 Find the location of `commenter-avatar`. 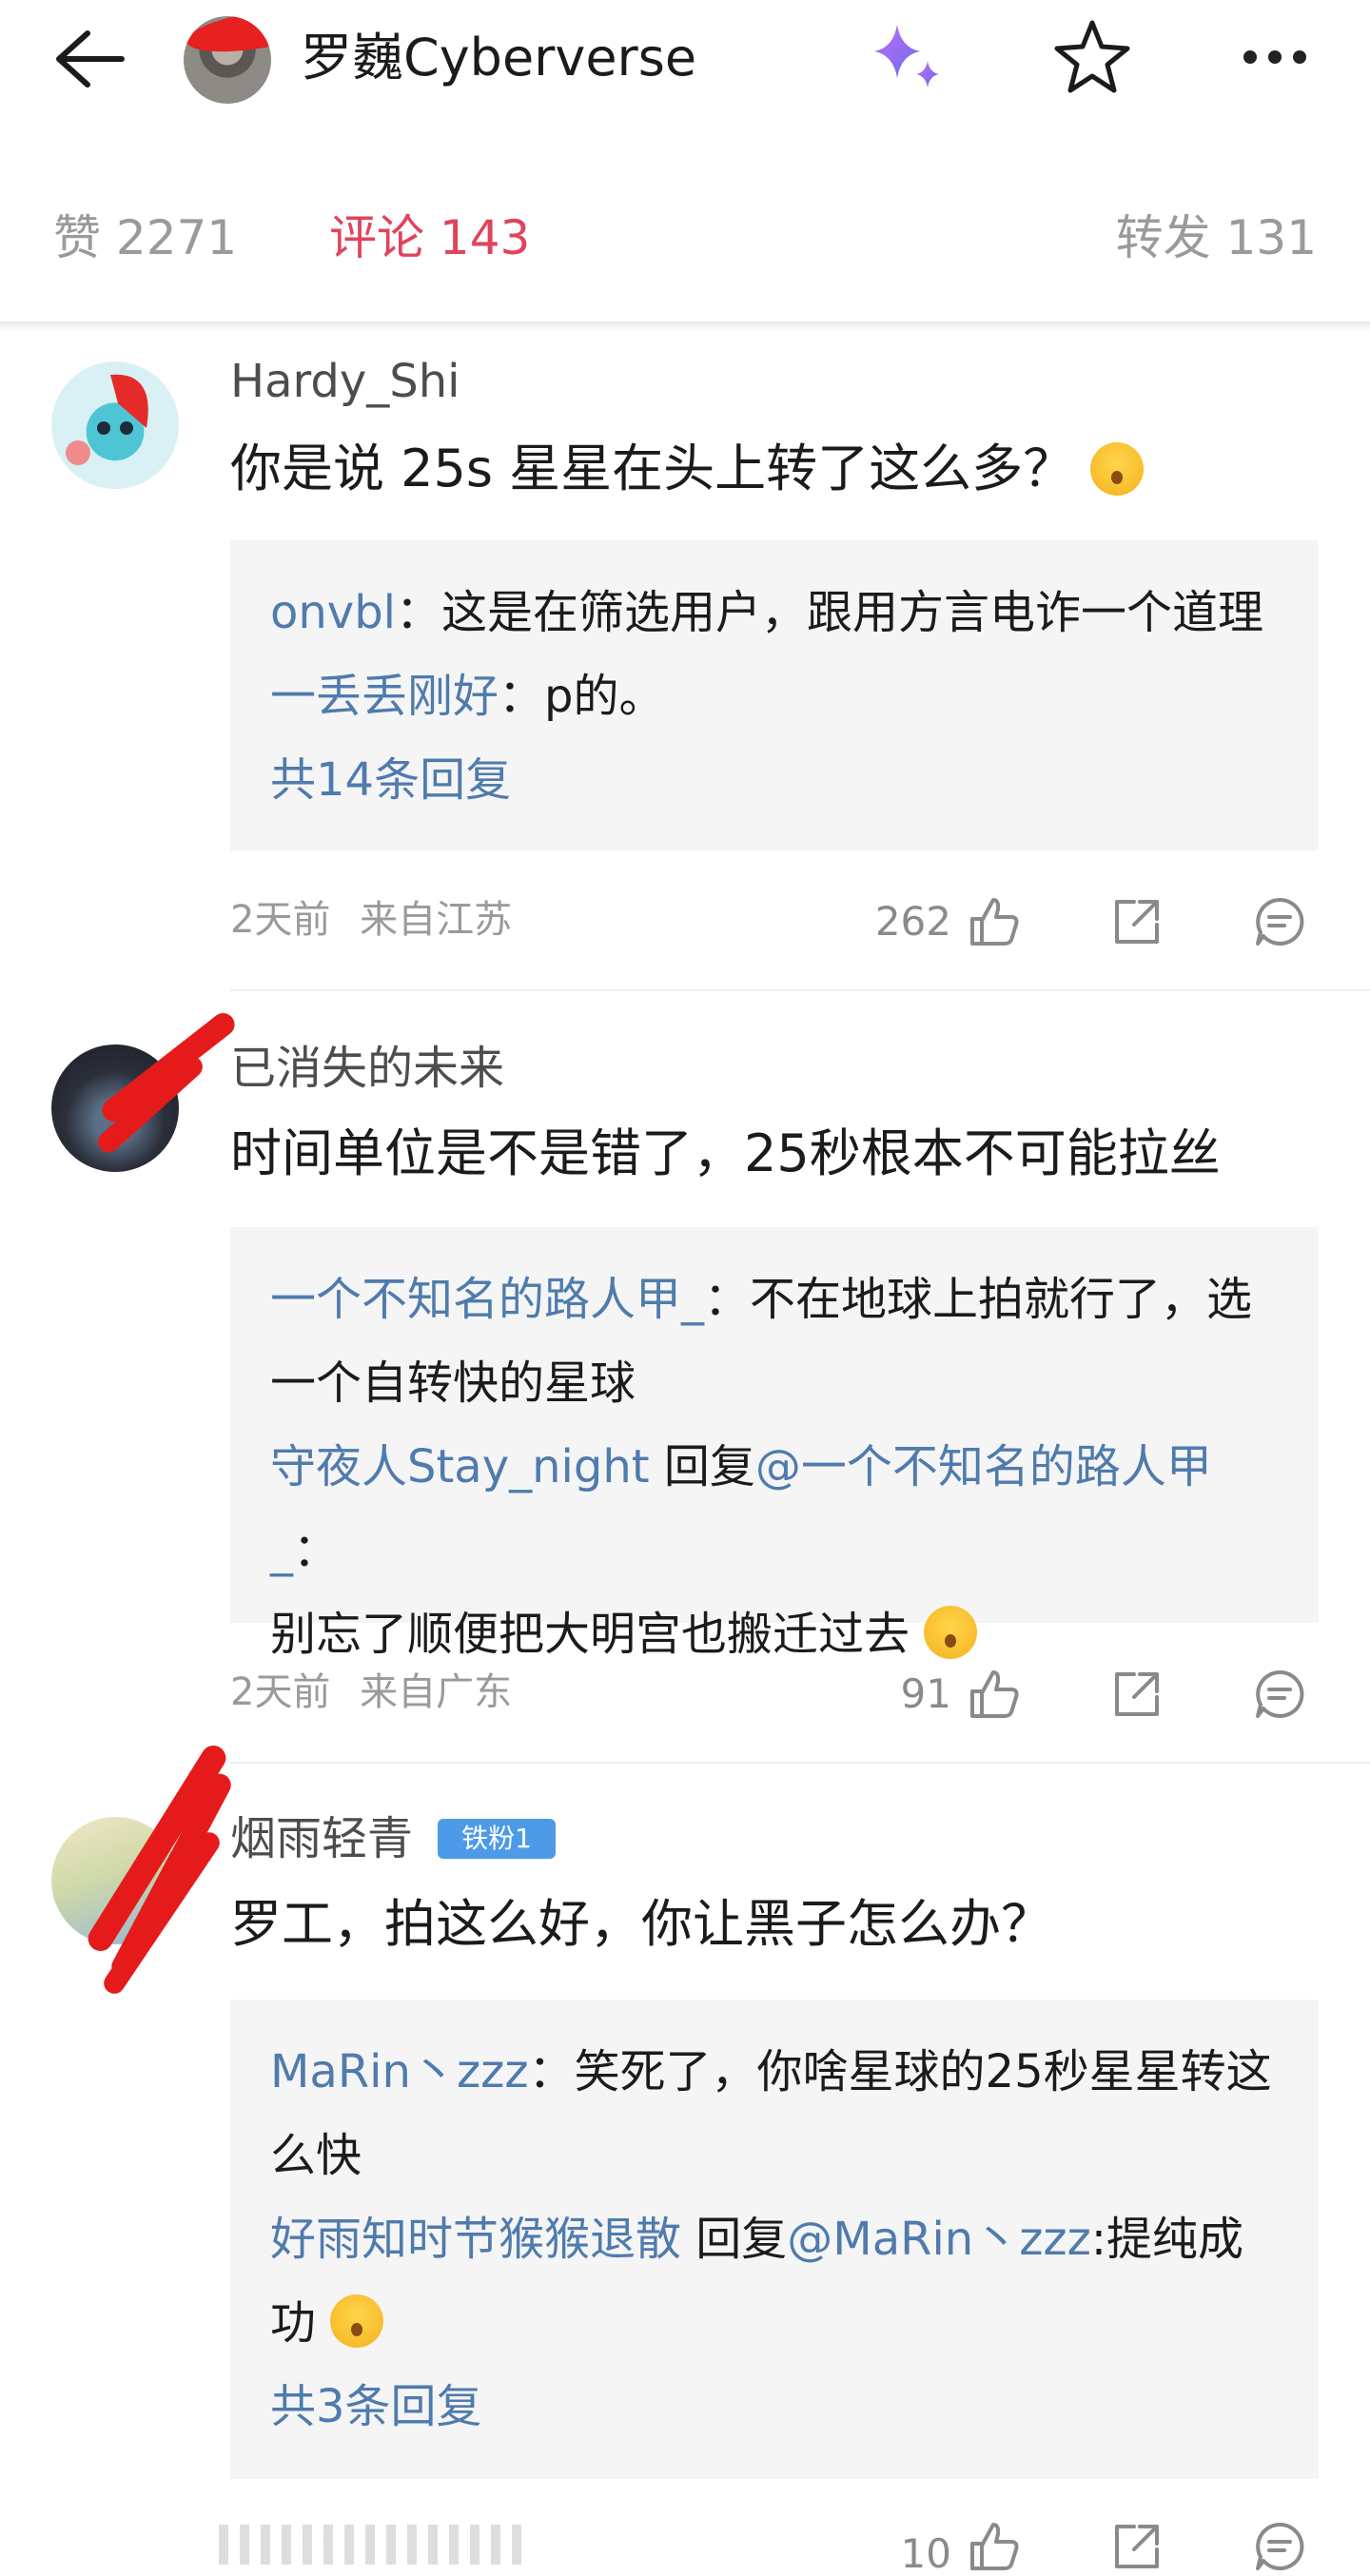

commenter-avatar is located at coordinates (115, 425).